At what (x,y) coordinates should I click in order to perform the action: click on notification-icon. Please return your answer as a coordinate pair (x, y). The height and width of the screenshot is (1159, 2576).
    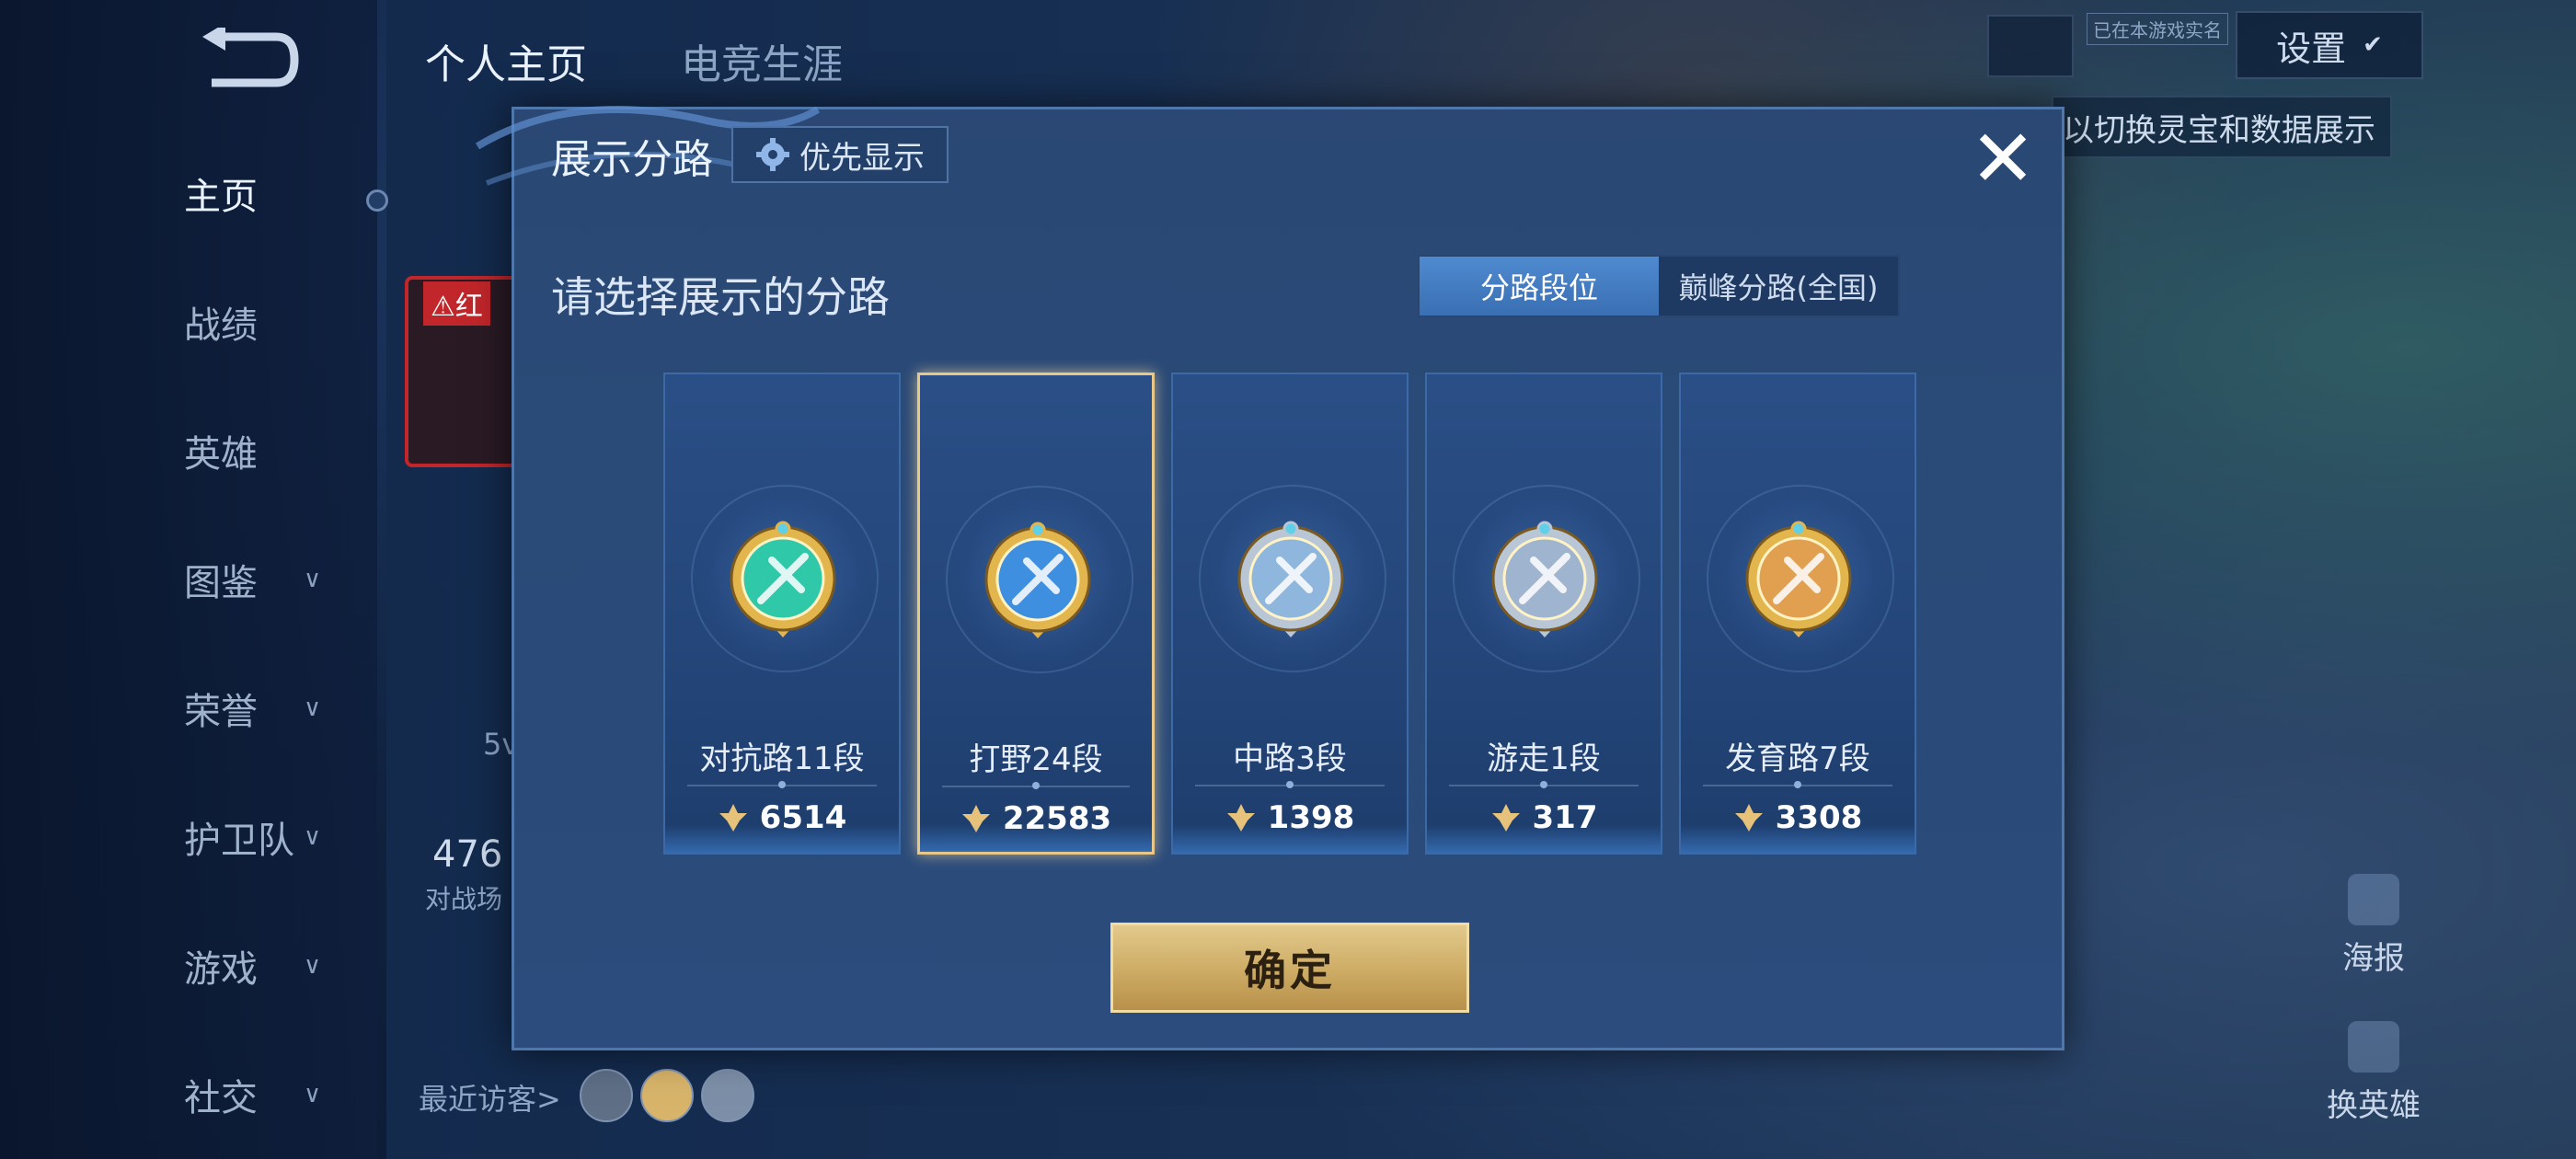
    Looking at the image, I should click on (2030, 46).